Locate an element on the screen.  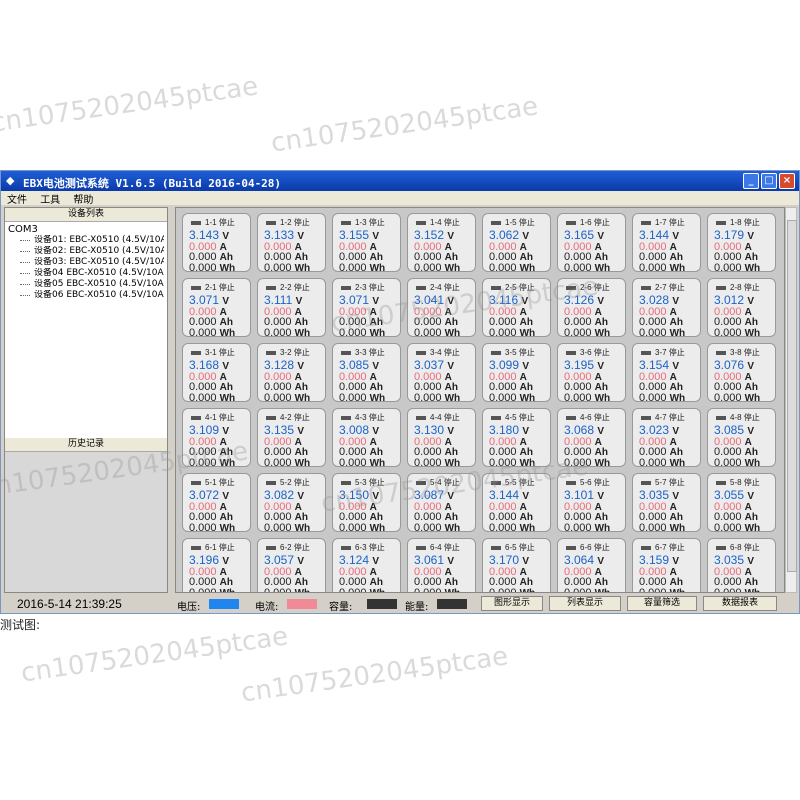
channel-cell: 5-3 停止 3.150 V 0.000 A 0.000 Ah 0.000 Wh is located at coordinates (366, 503).